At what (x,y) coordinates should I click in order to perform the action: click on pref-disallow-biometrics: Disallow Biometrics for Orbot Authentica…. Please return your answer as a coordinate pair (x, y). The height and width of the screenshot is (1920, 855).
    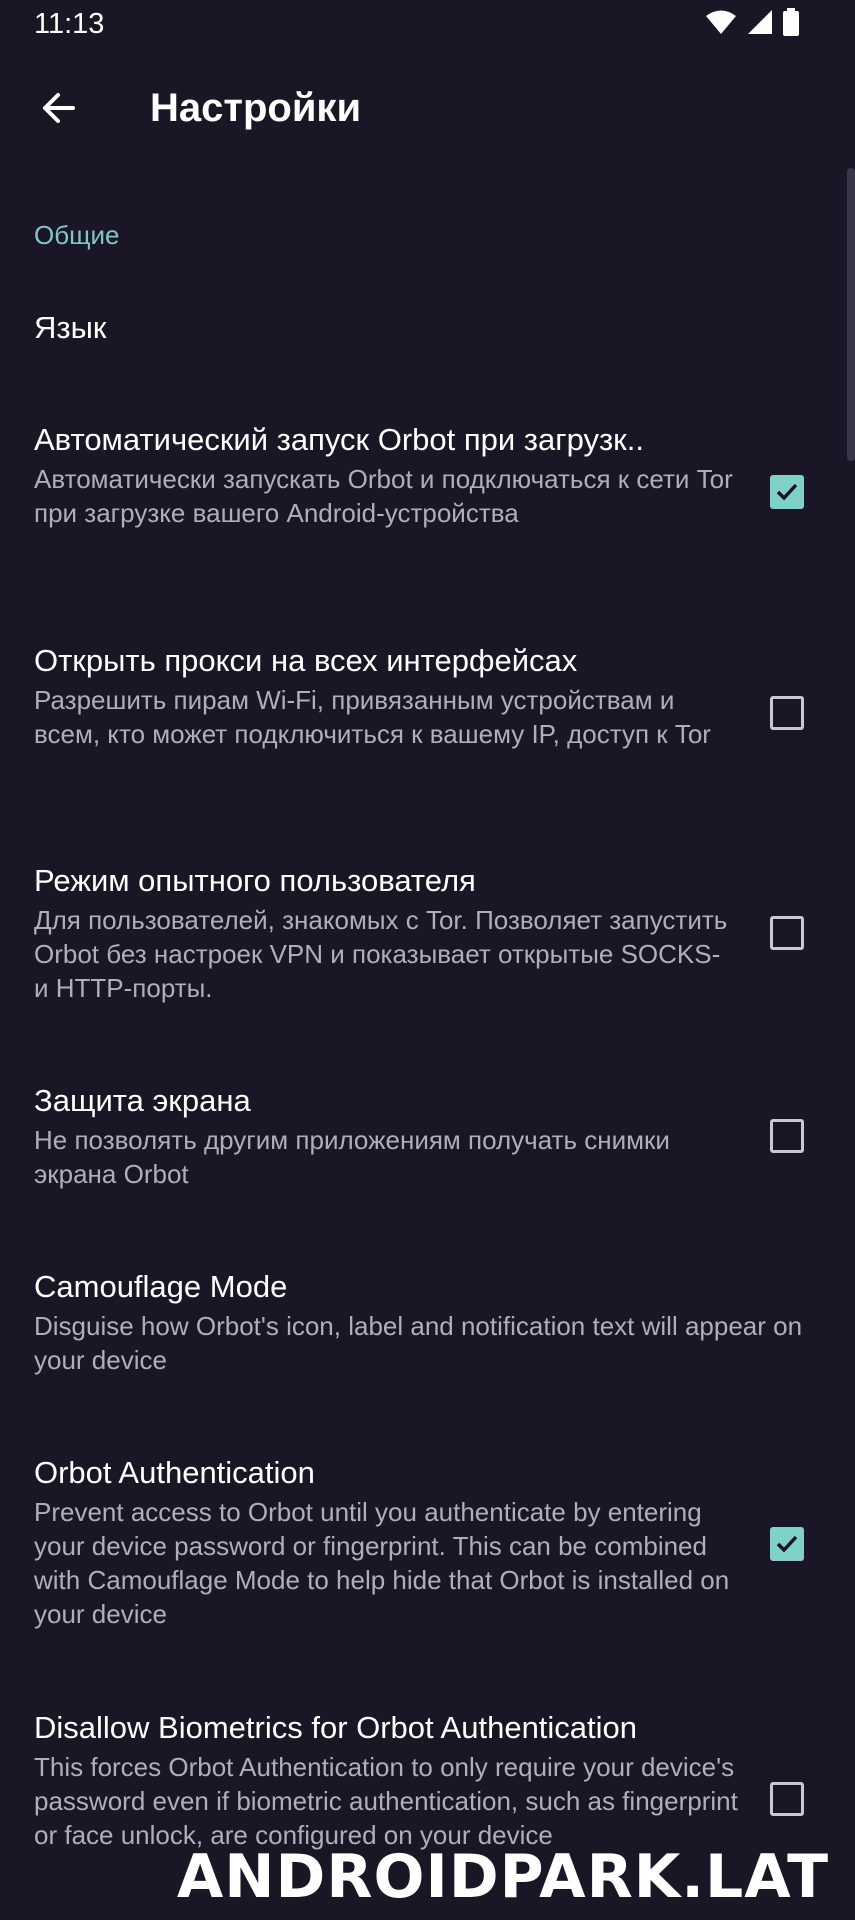
    Looking at the image, I should click on (404, 1779).